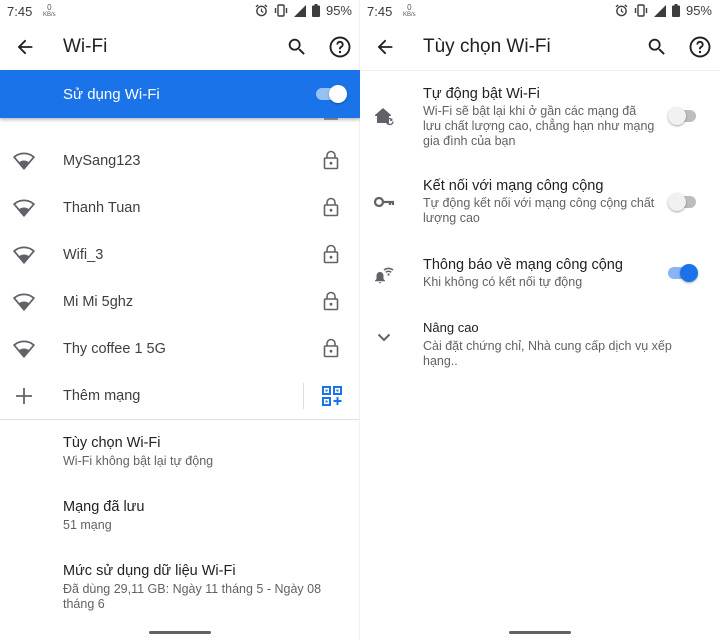 Image resolution: width=720 pixels, height=640 pixels. What do you see at coordinates (104, 507) in the screenshot?
I see `pref-title: Mạng đã lưu` at bounding box center [104, 507].